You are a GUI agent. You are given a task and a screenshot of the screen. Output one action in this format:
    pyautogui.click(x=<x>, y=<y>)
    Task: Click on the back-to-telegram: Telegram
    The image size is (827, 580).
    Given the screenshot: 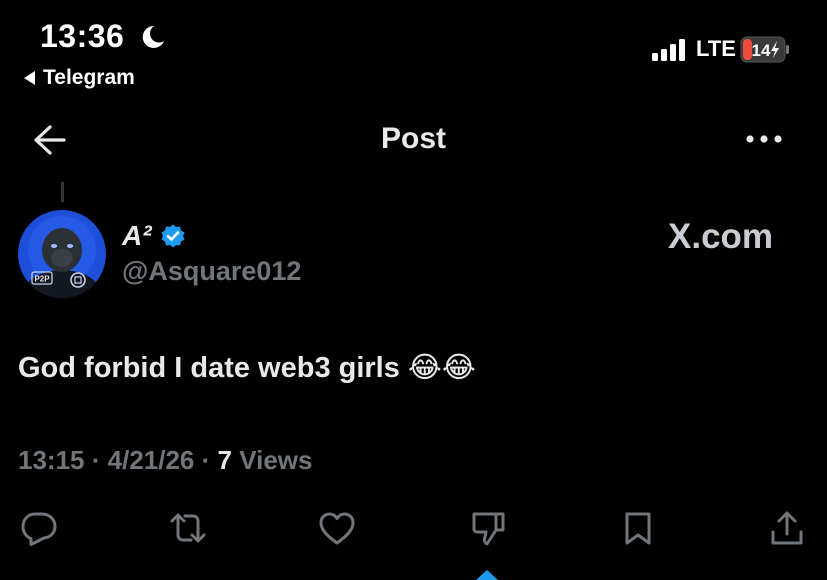 What is the action you would take?
    pyautogui.click(x=79, y=78)
    